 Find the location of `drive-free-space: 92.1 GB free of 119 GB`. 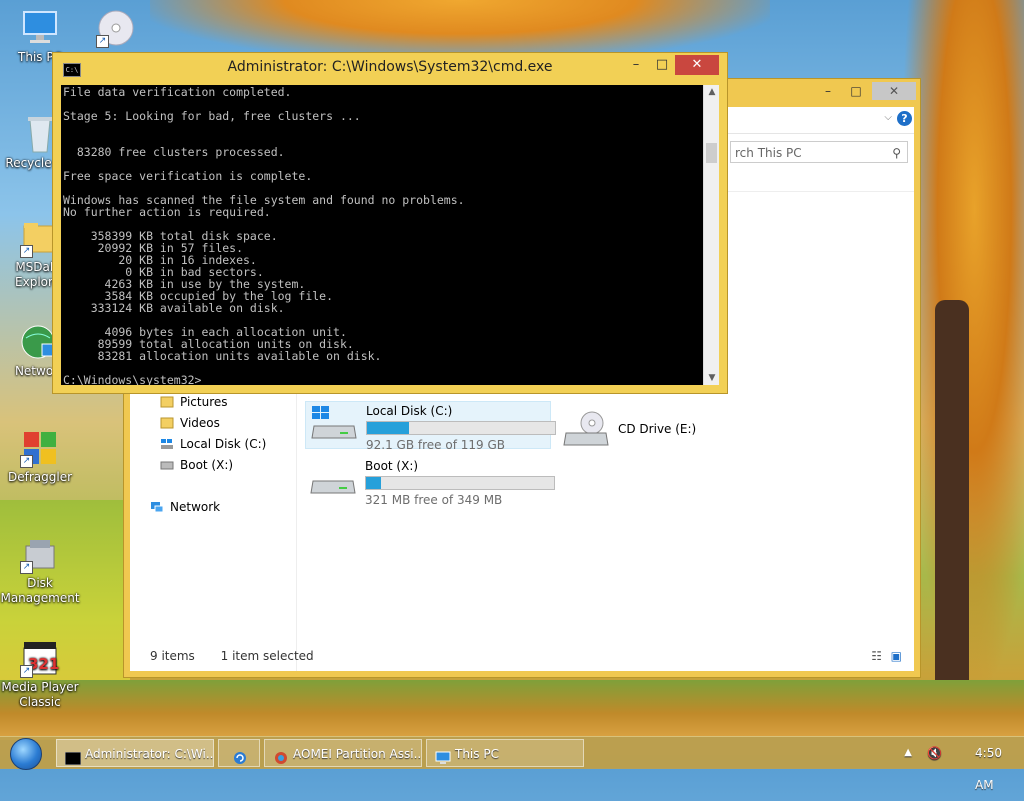

drive-free-space: 92.1 GB free of 119 GB is located at coordinates (435, 445).